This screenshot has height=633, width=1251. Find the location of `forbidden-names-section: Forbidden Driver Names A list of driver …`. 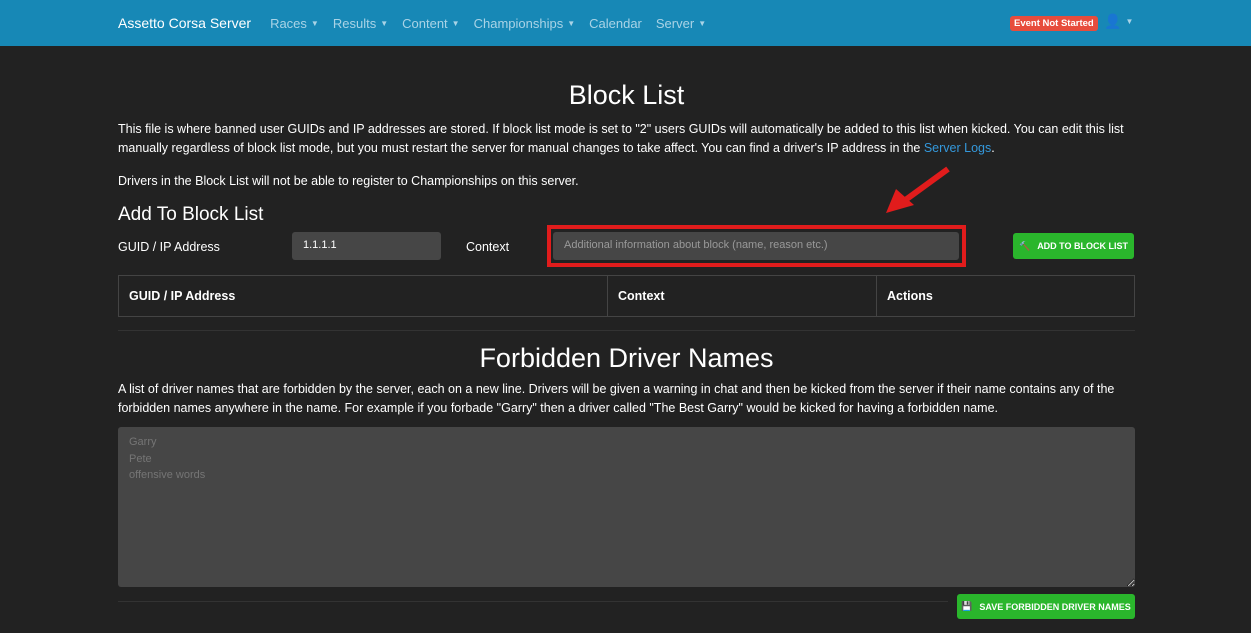

forbidden-names-section: Forbidden Driver Names A list of driver … is located at coordinates (626, 380).